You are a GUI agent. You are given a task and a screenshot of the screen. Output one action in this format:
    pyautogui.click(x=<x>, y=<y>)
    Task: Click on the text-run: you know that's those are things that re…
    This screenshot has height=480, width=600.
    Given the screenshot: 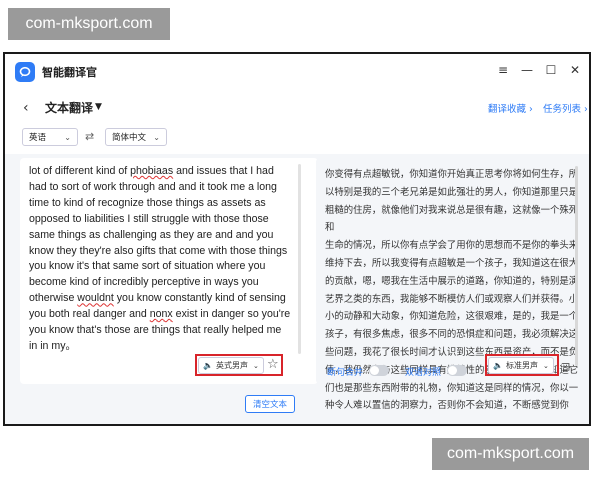 What is the action you would take?
    pyautogui.click(x=155, y=330)
    